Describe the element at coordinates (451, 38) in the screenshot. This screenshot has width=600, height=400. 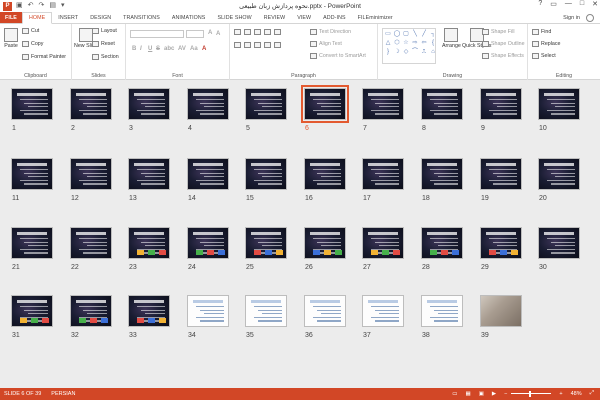
I see `arrange-button: Arrange` at that location.